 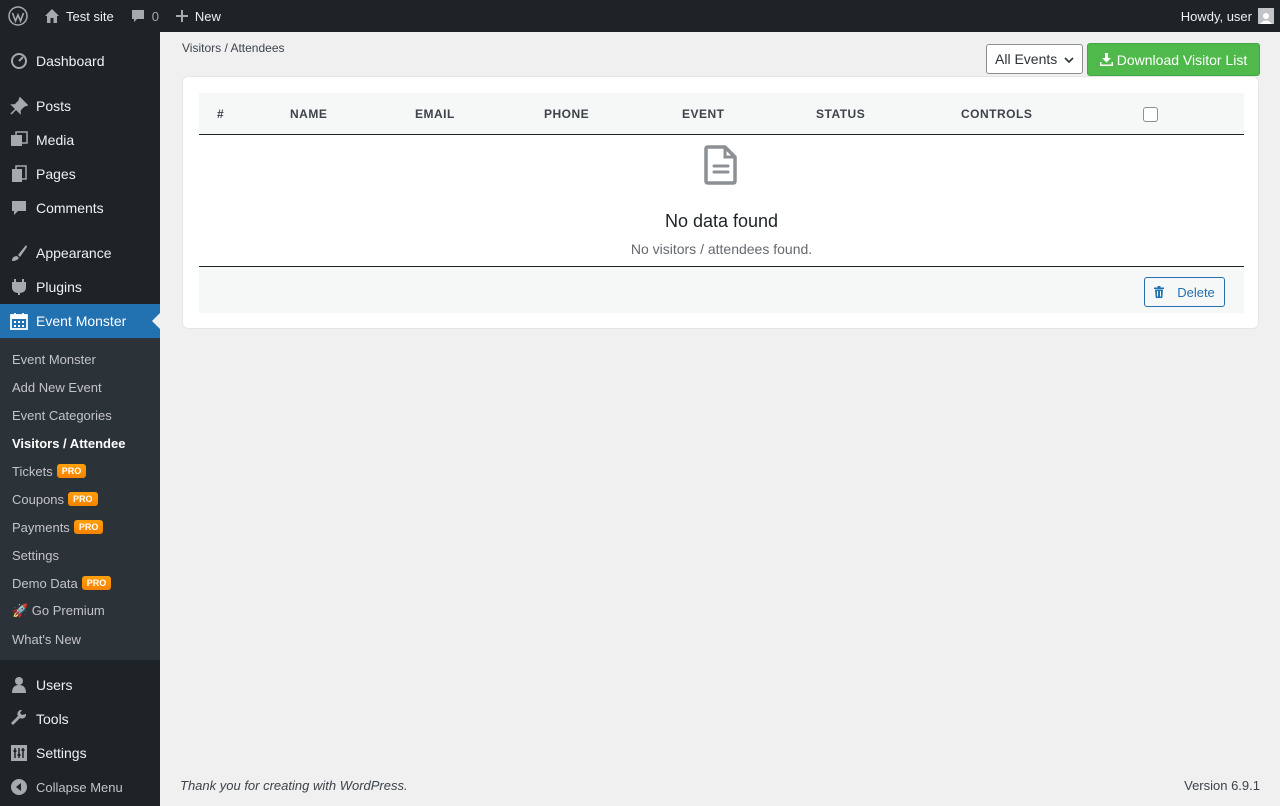 I want to click on menu-media: Media, so click(x=80, y=140).